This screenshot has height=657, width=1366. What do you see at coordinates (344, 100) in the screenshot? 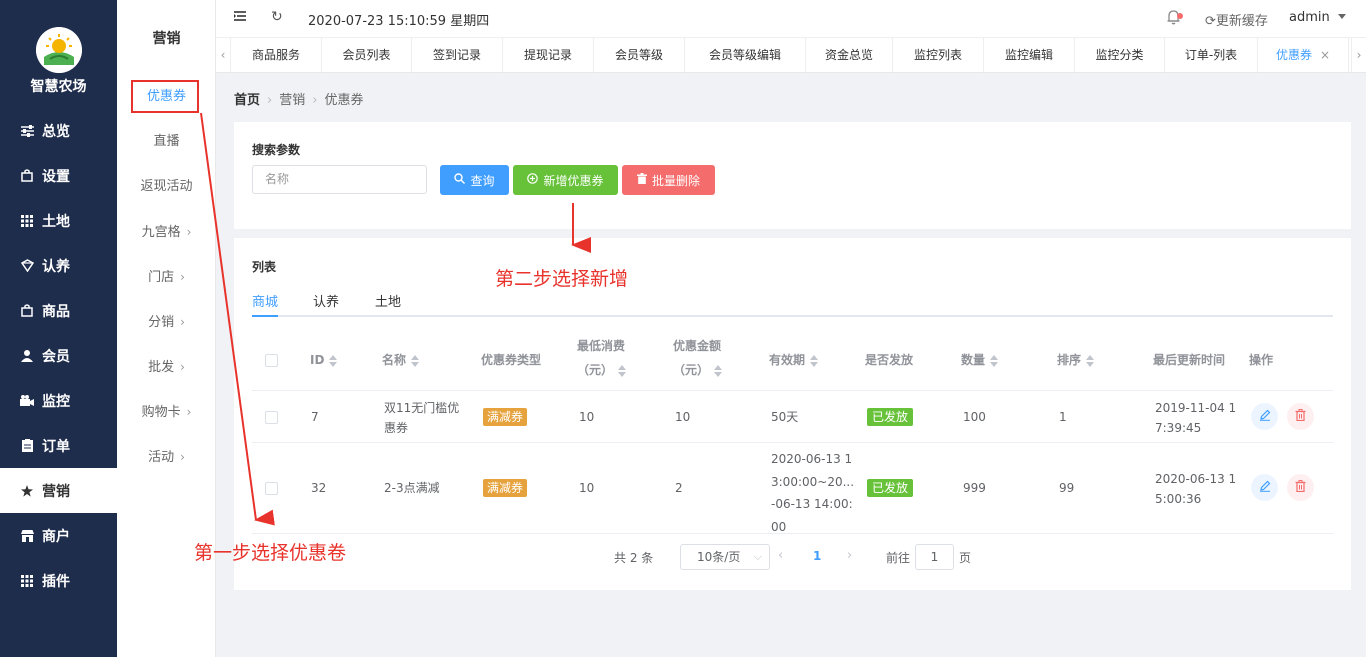
I see `breadcrumb-coupon: 优惠券` at bounding box center [344, 100].